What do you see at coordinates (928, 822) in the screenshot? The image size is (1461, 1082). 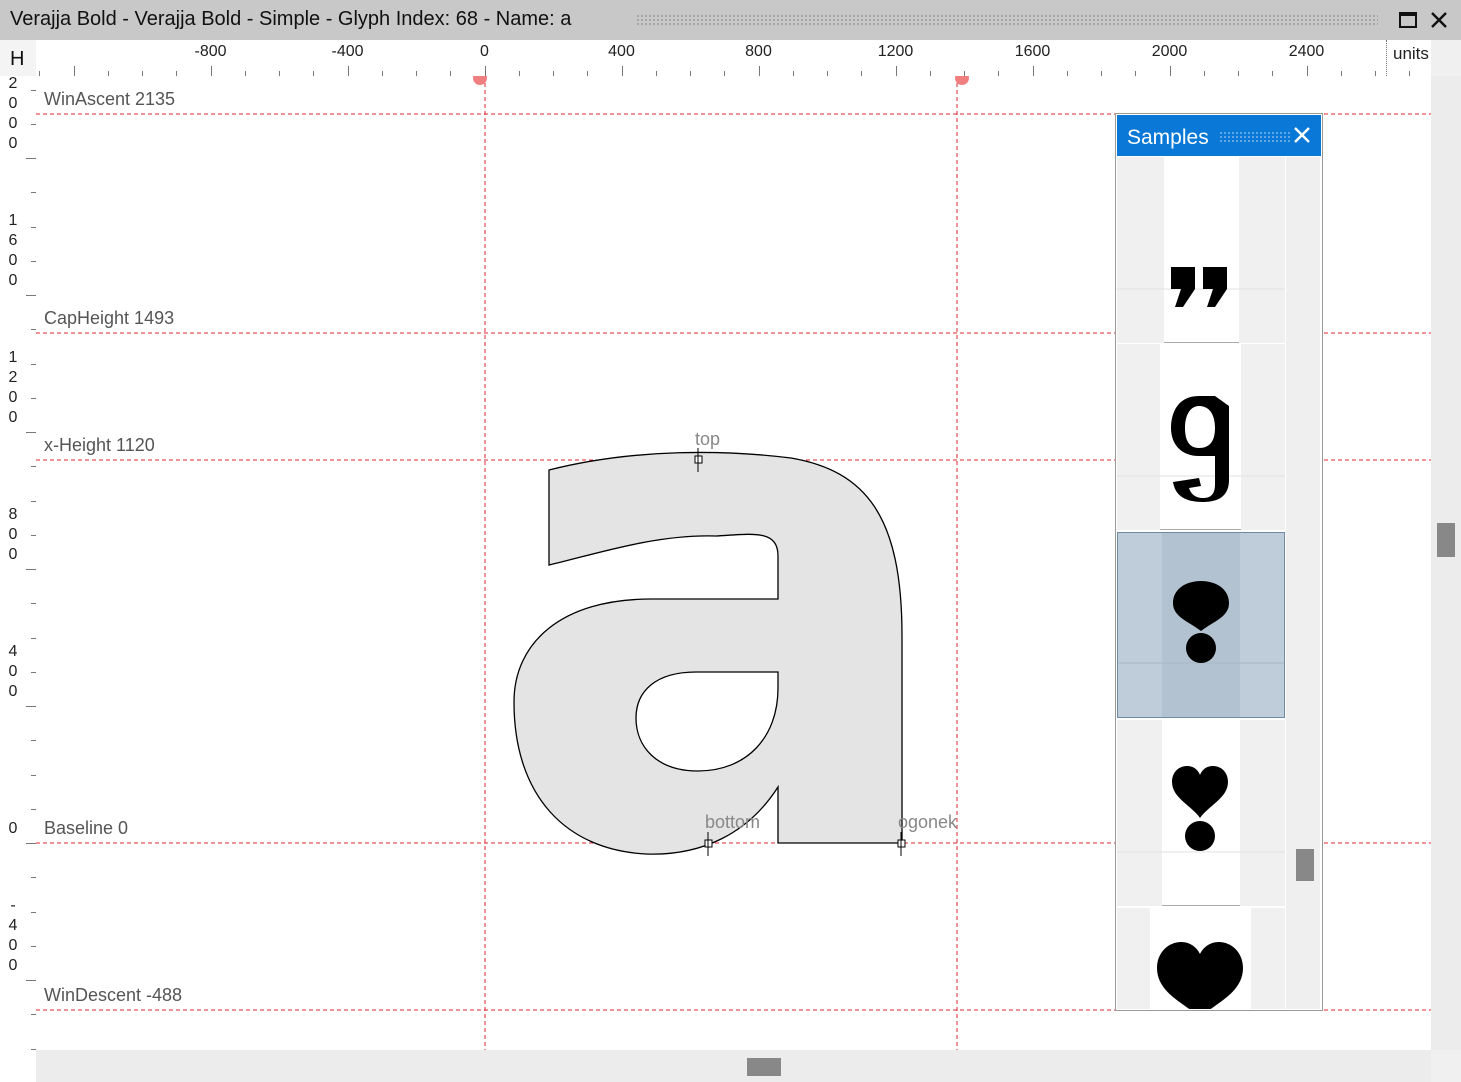 I see `anchor-ogonek-label: ogonek` at bounding box center [928, 822].